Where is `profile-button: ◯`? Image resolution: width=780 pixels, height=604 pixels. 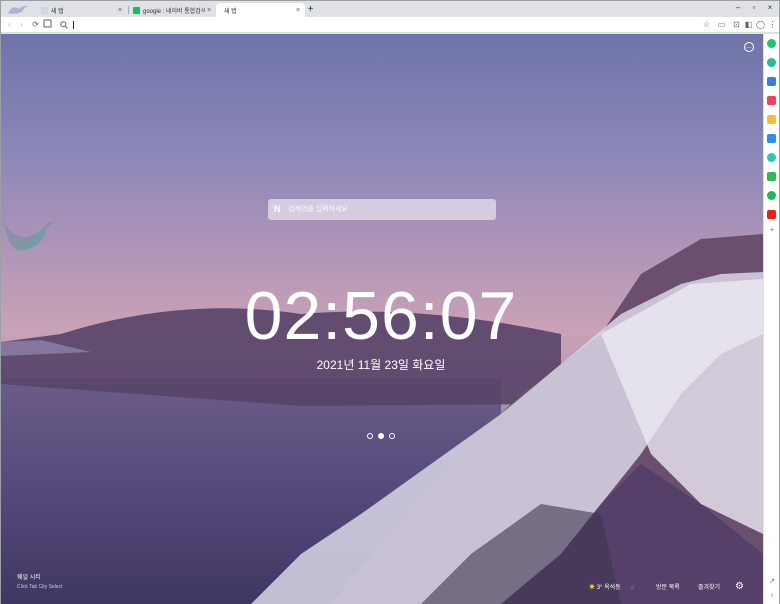
profile-button: ◯ is located at coordinates (760, 24).